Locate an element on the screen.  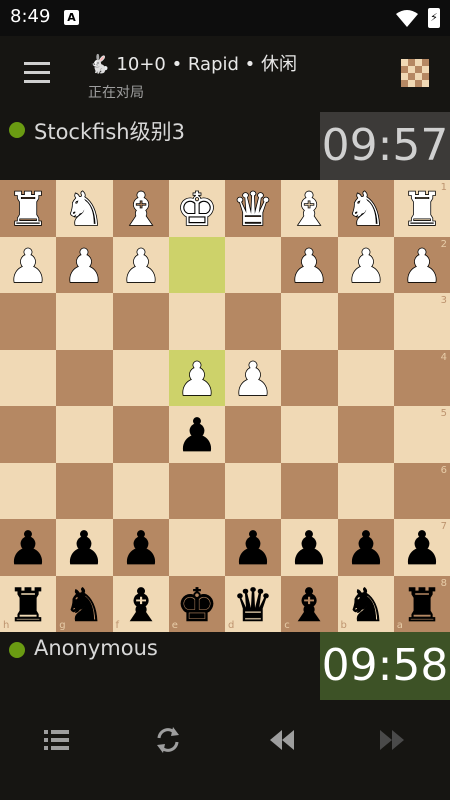
square-f5 is located at coordinates (140, 434).